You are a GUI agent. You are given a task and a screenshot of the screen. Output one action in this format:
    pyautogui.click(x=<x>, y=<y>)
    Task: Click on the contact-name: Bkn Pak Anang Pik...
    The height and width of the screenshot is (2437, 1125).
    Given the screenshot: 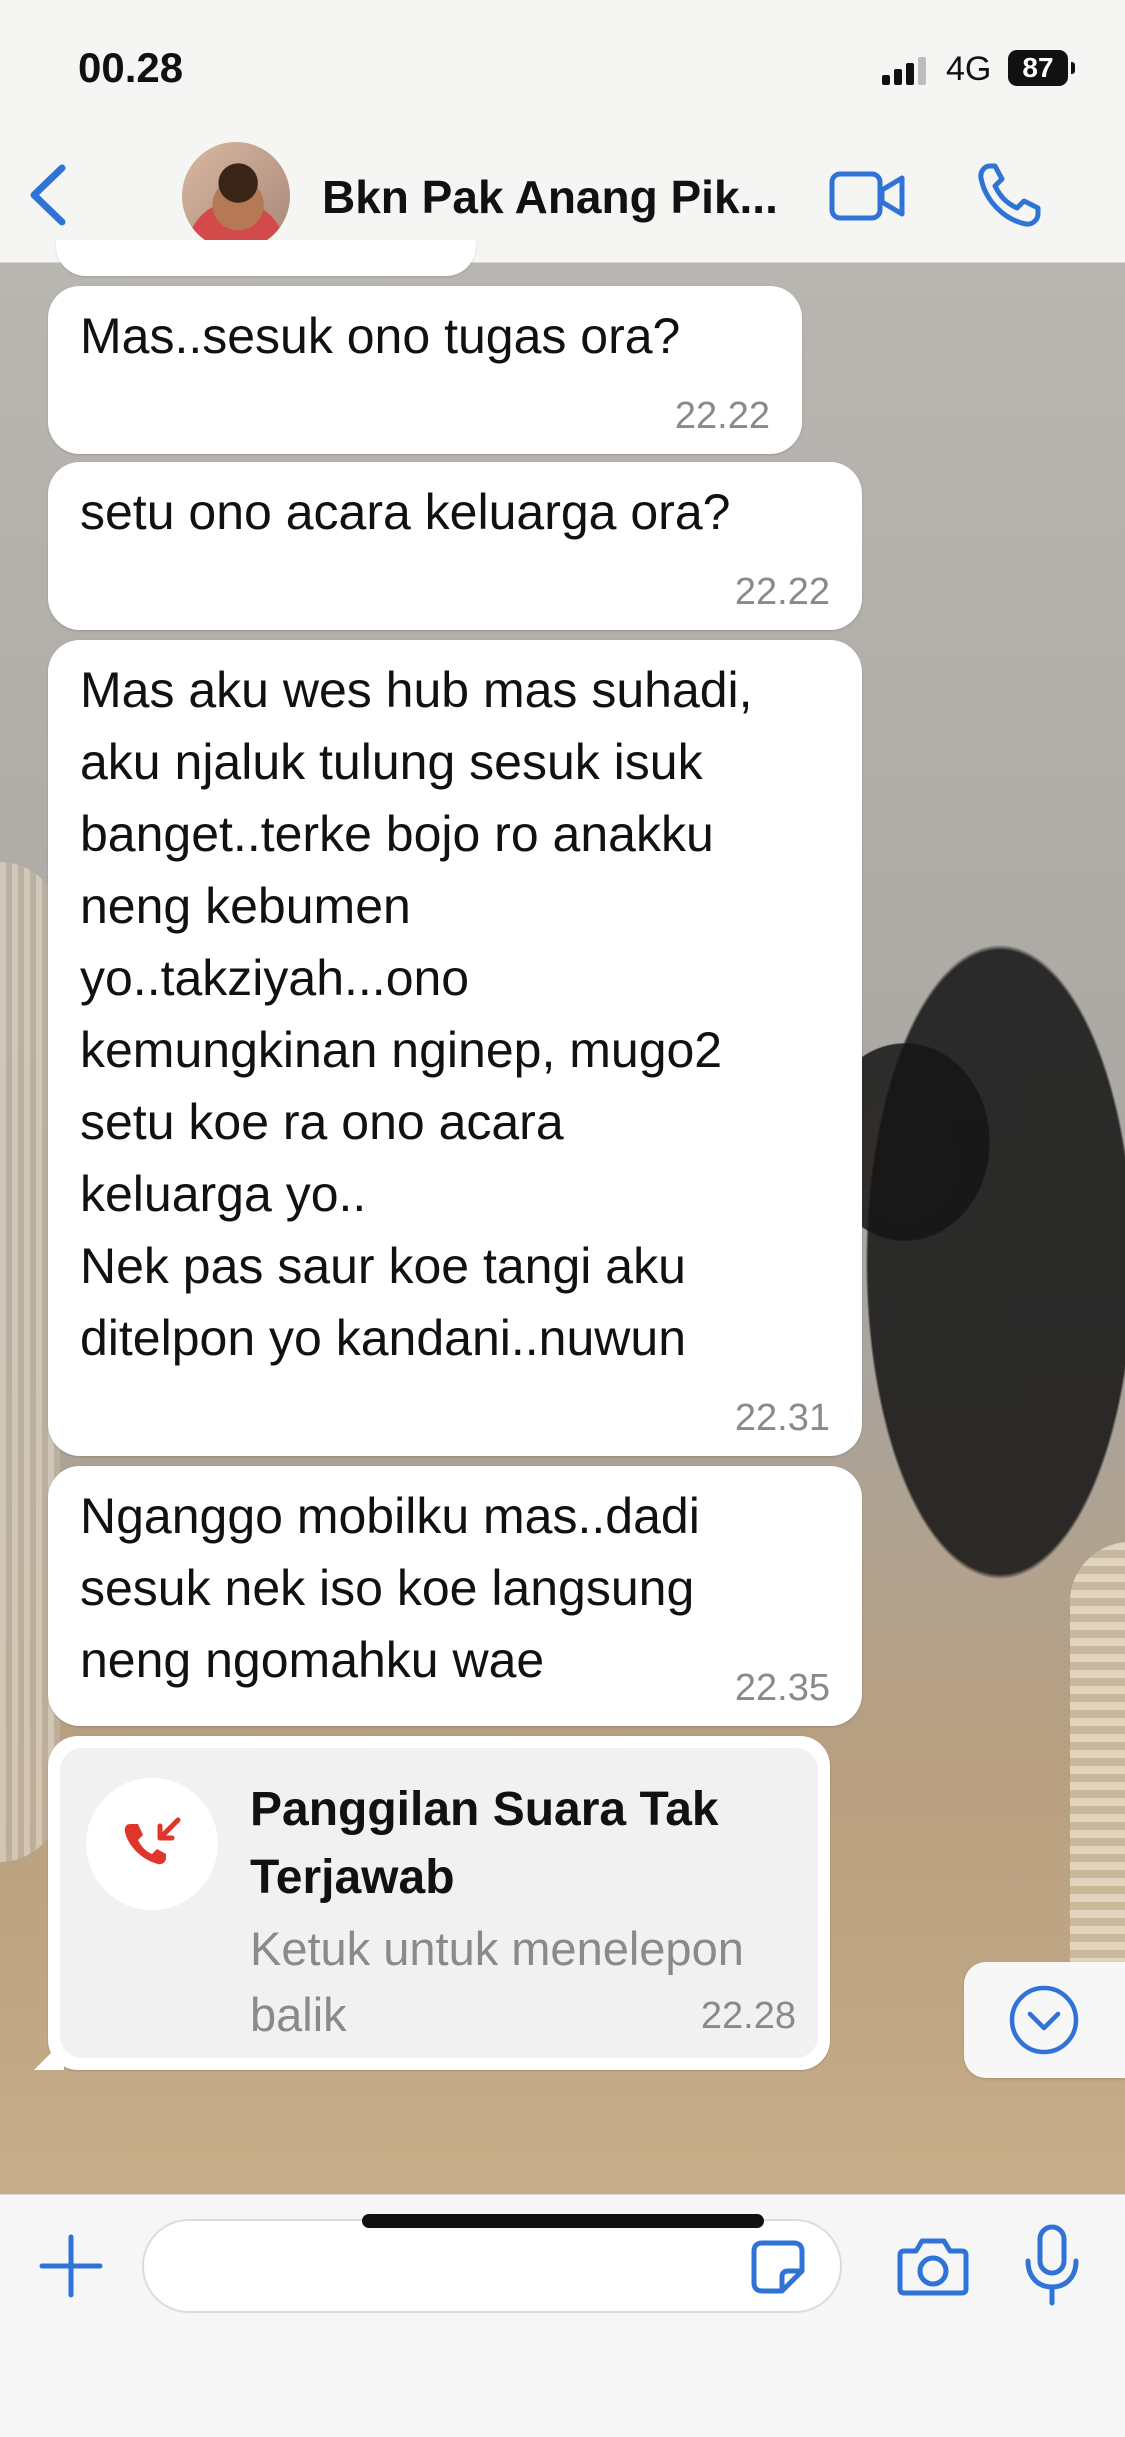 What is the action you would take?
    pyautogui.click(x=557, y=197)
    